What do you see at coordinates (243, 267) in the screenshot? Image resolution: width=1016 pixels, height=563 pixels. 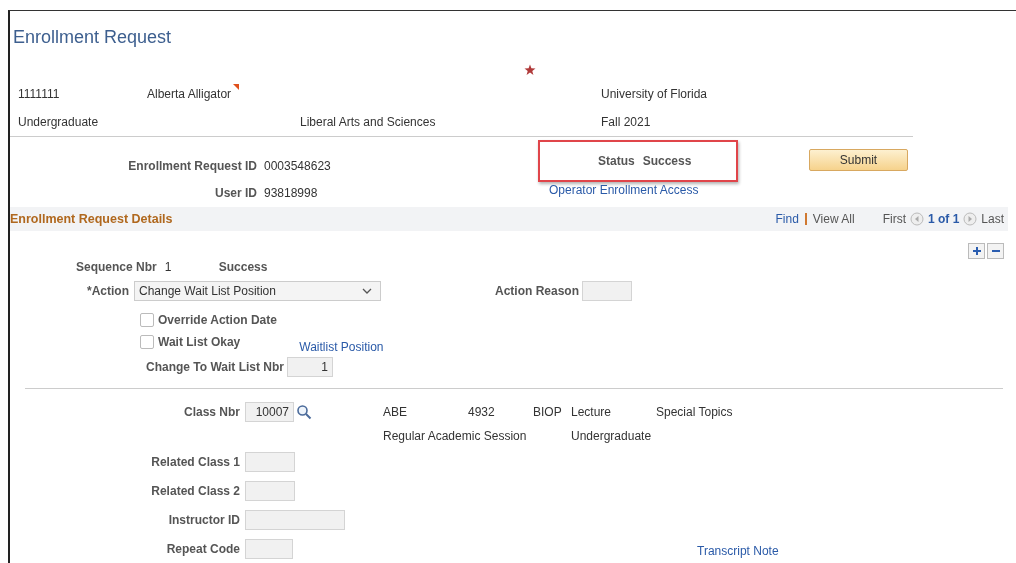 I see `sequence-status: Success` at bounding box center [243, 267].